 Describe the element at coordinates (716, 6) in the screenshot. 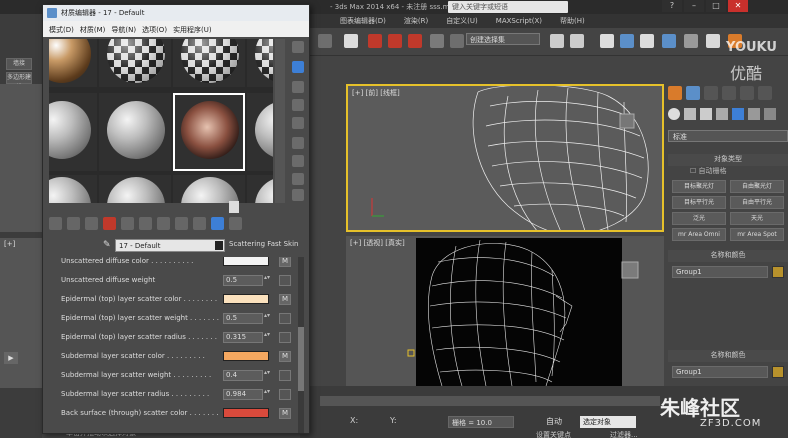

I see `maximize-button: □` at that location.